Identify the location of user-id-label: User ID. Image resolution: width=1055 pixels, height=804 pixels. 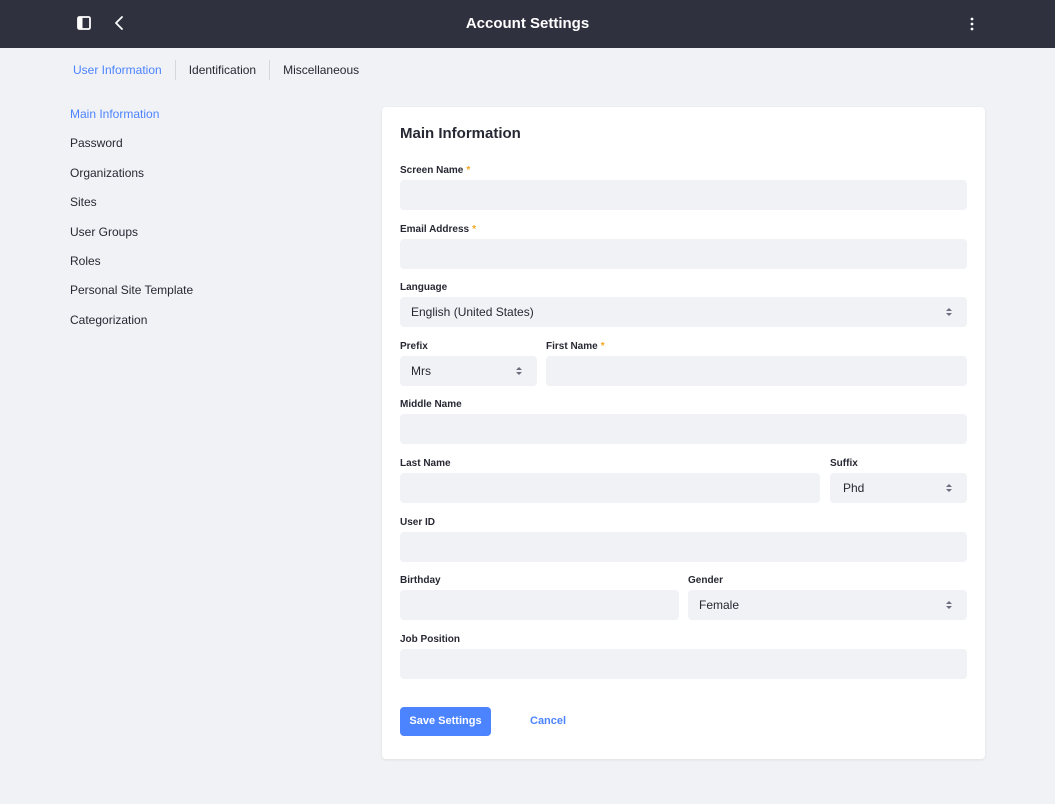
(418, 522).